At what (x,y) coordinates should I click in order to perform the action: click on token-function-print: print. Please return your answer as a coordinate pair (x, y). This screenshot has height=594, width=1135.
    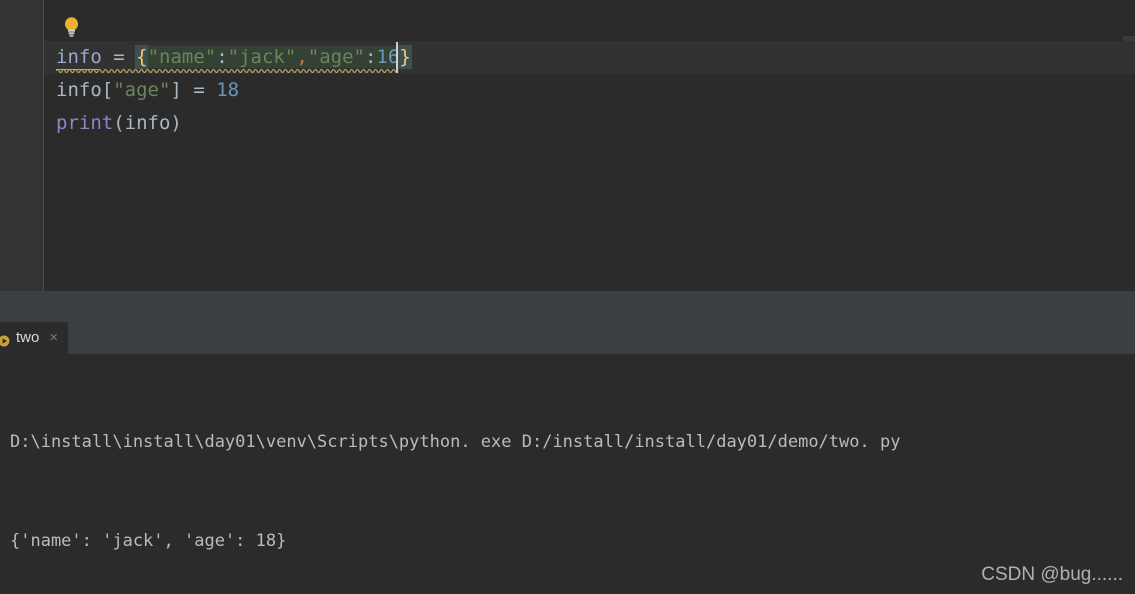
    Looking at the image, I should click on (85, 123).